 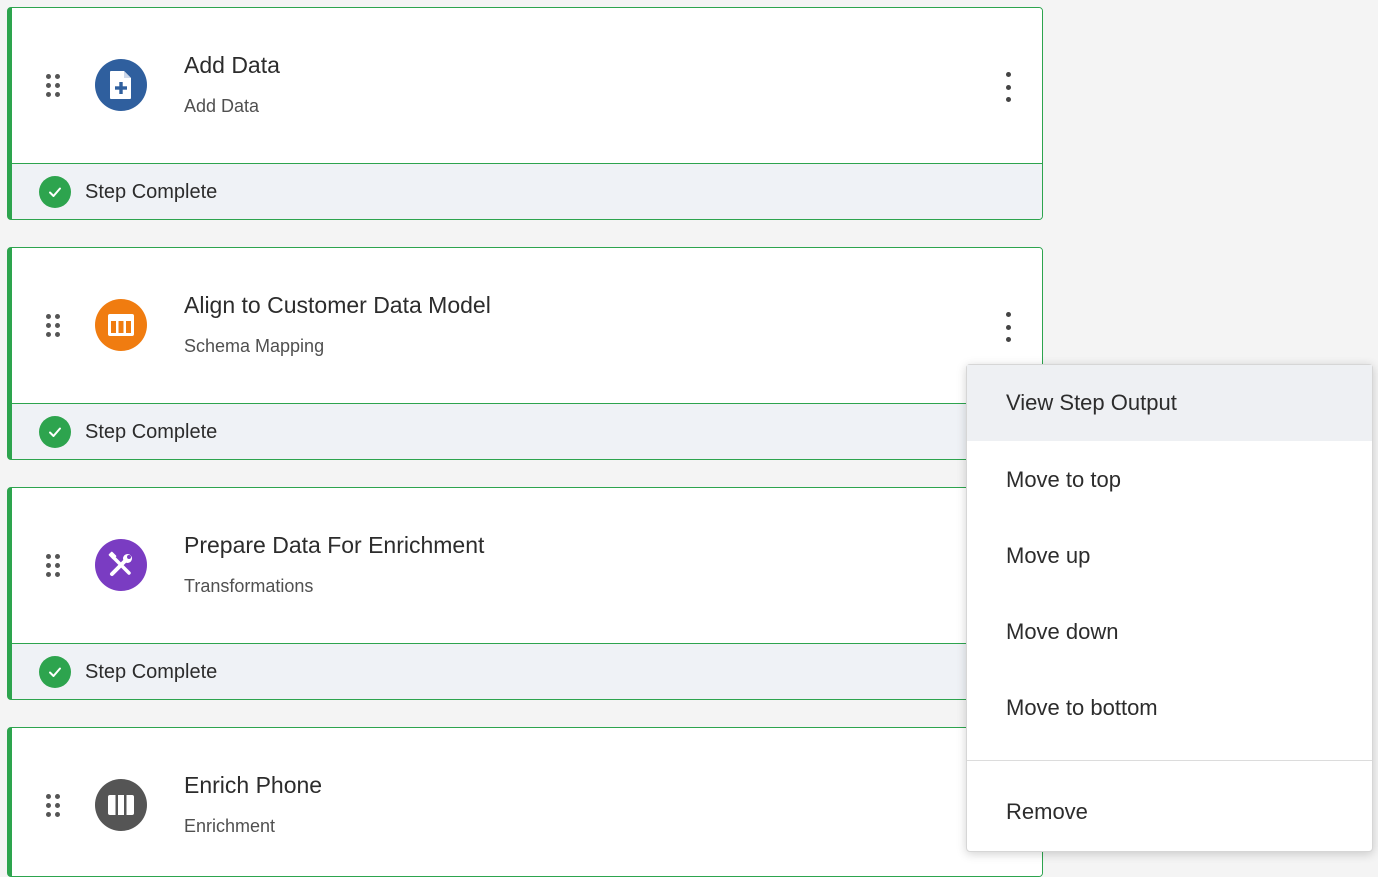 I want to click on menu-item-move-to-bottom: Move to bottom, so click(x=1169, y=708).